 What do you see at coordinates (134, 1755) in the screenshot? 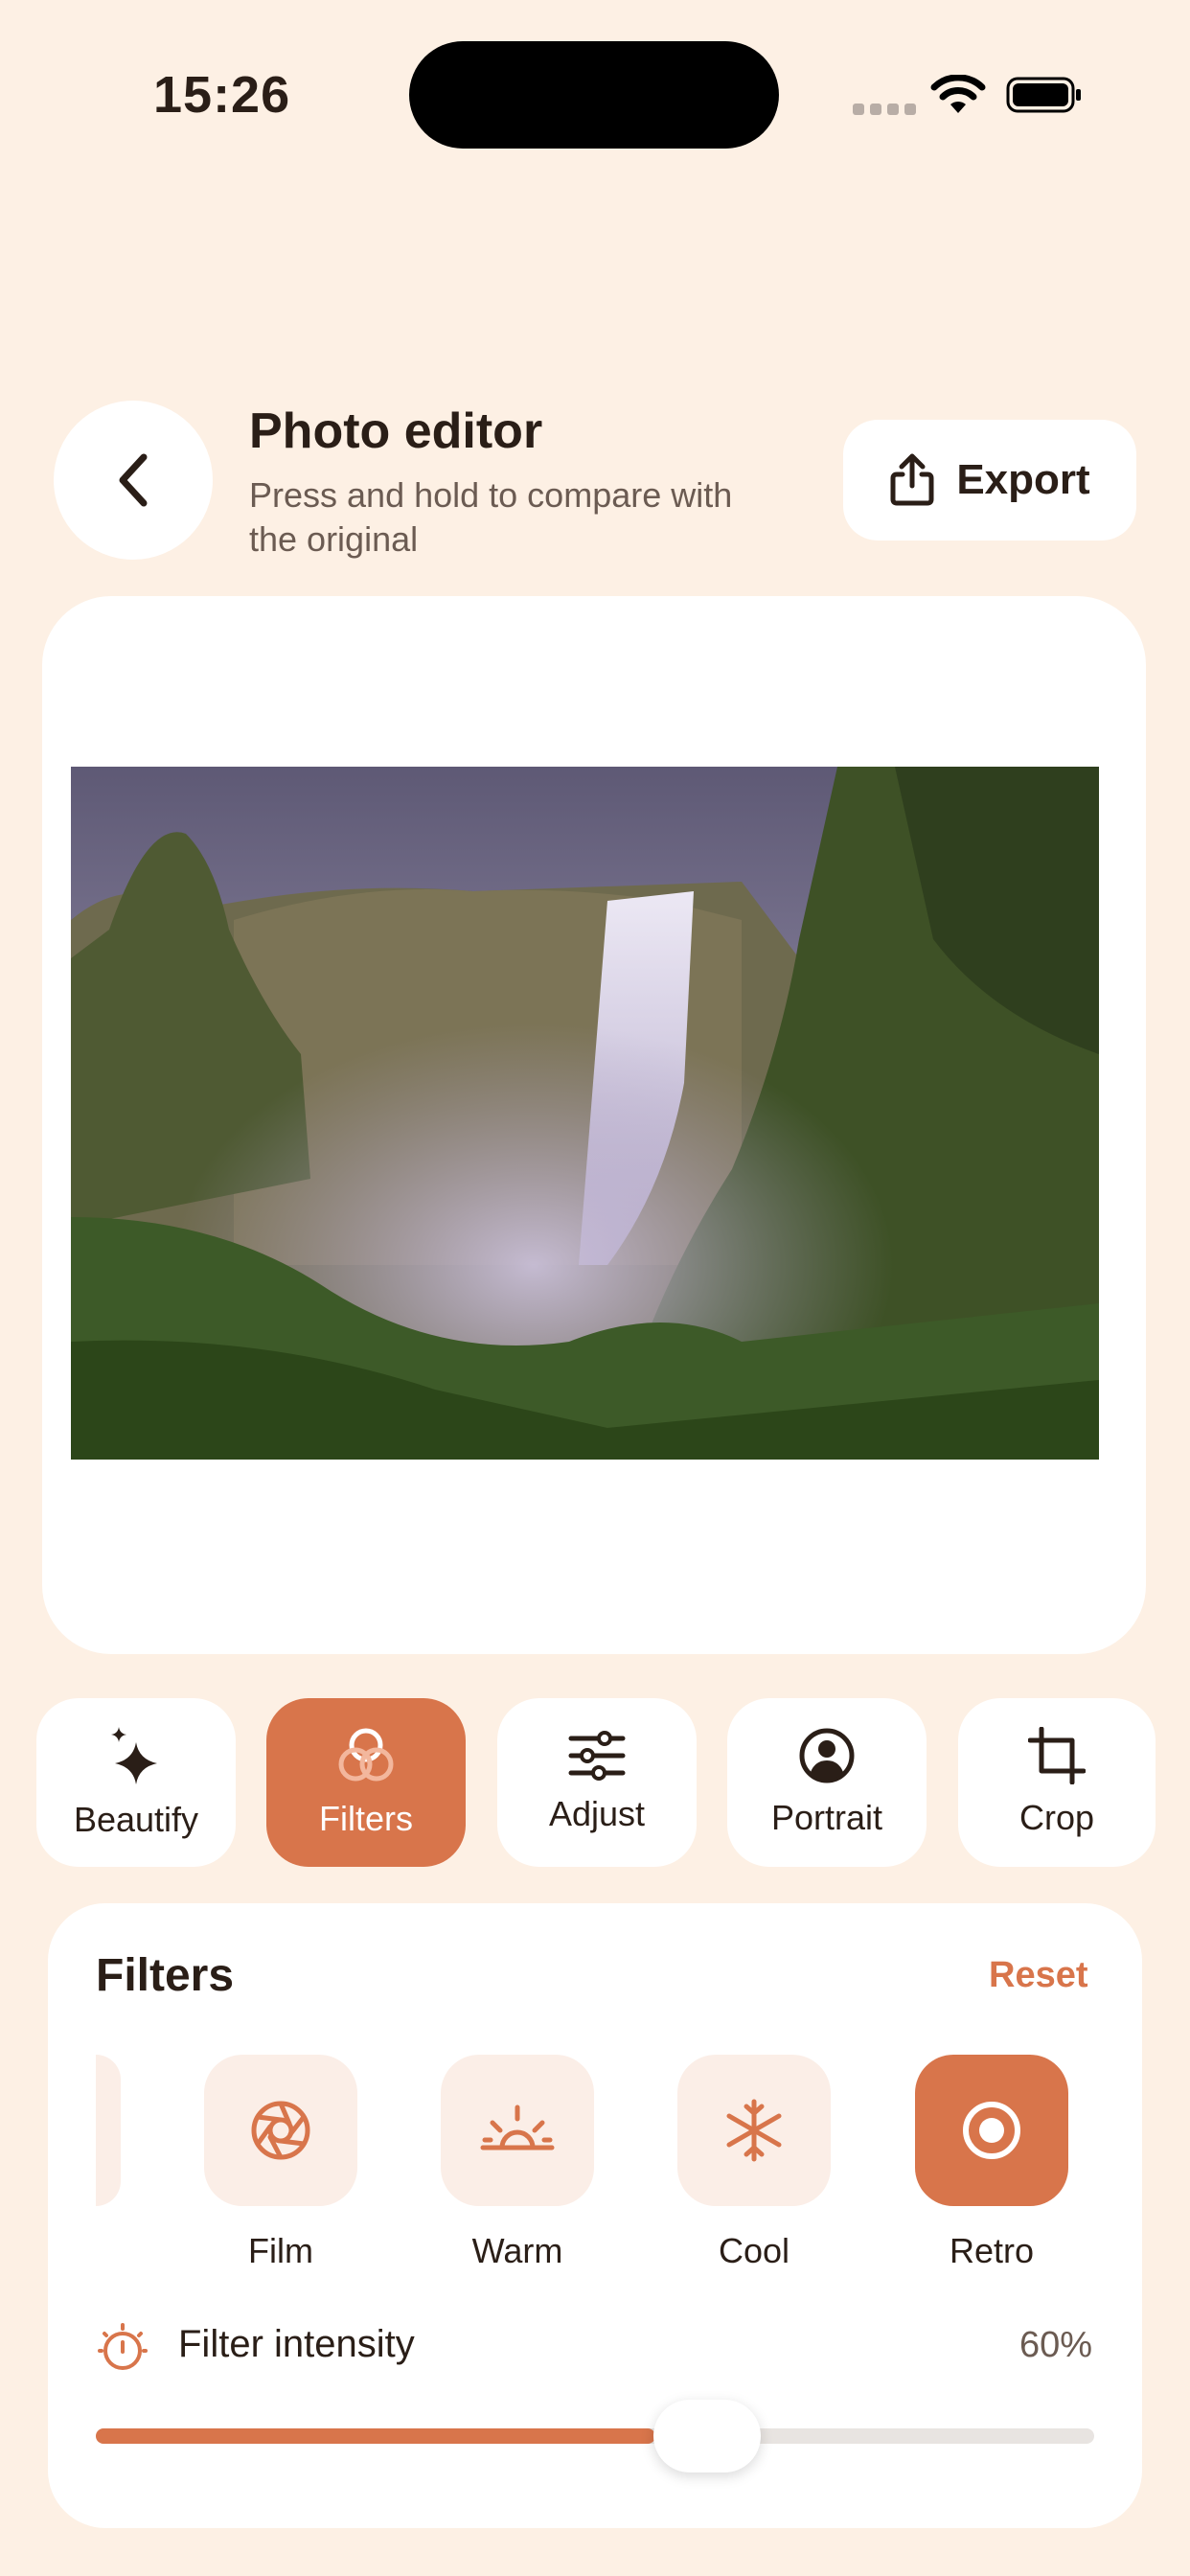
I see `sparkles-icon` at bounding box center [134, 1755].